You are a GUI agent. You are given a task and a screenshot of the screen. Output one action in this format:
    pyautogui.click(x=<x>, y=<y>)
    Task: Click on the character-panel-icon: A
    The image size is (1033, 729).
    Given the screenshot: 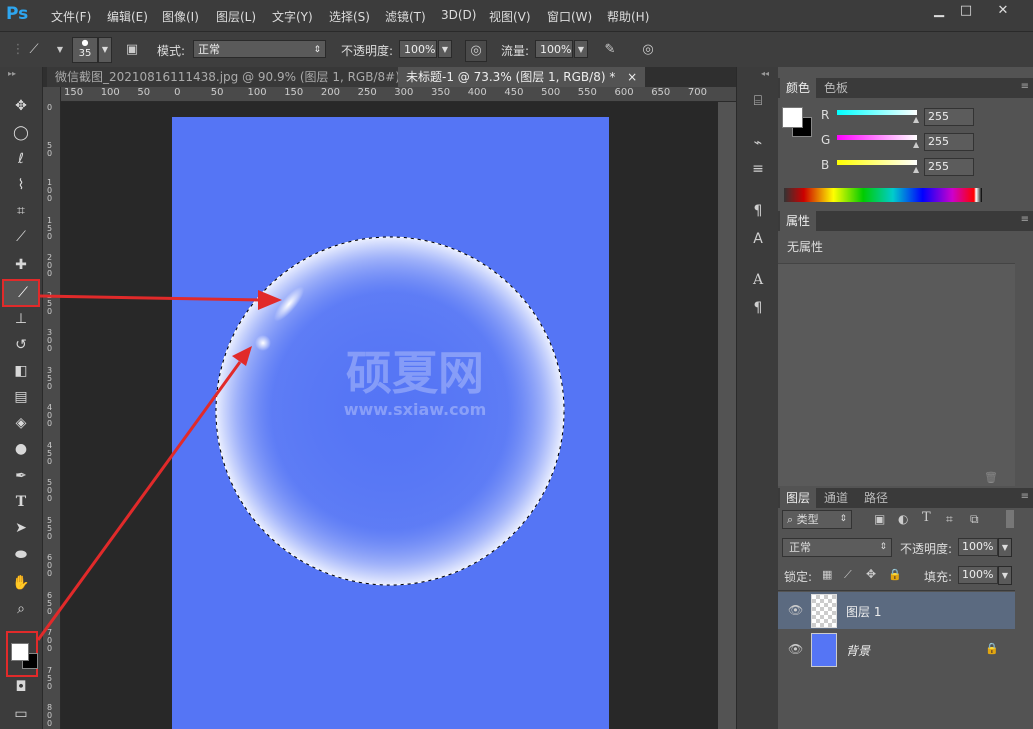 What is the action you would take?
    pyautogui.click(x=758, y=280)
    